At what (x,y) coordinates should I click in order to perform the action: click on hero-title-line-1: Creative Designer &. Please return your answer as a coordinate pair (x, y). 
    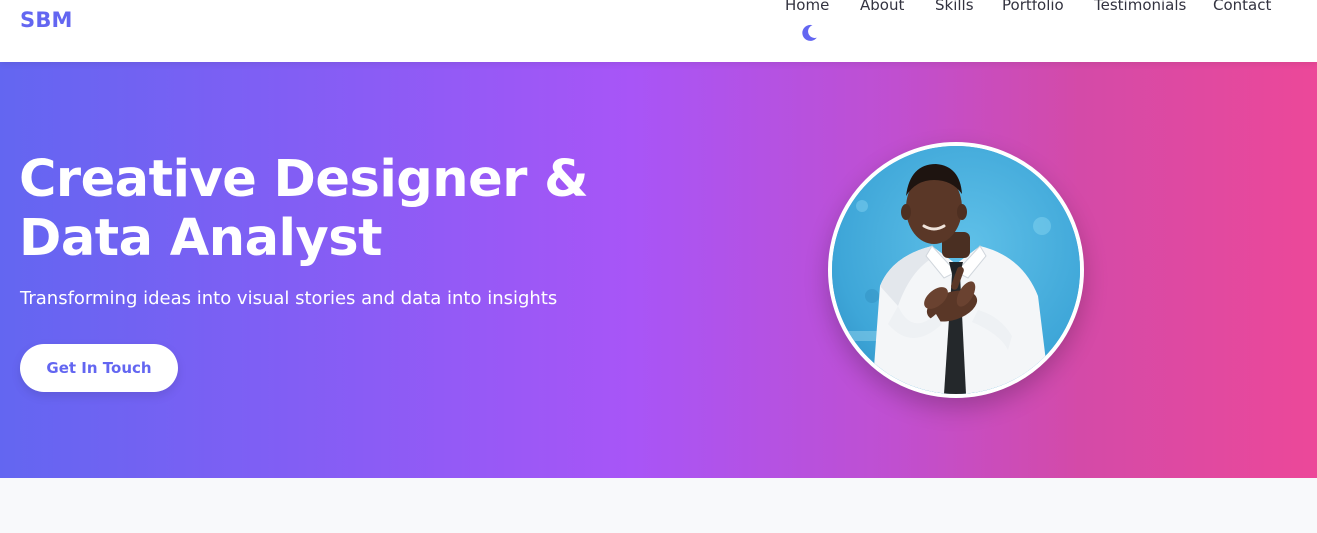
    Looking at the image, I should click on (304, 179).